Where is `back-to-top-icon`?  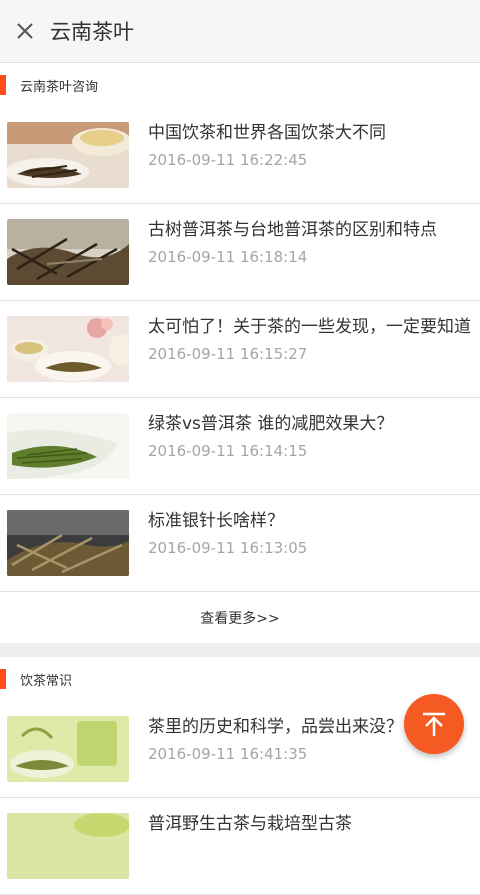 back-to-top-icon is located at coordinates (434, 724).